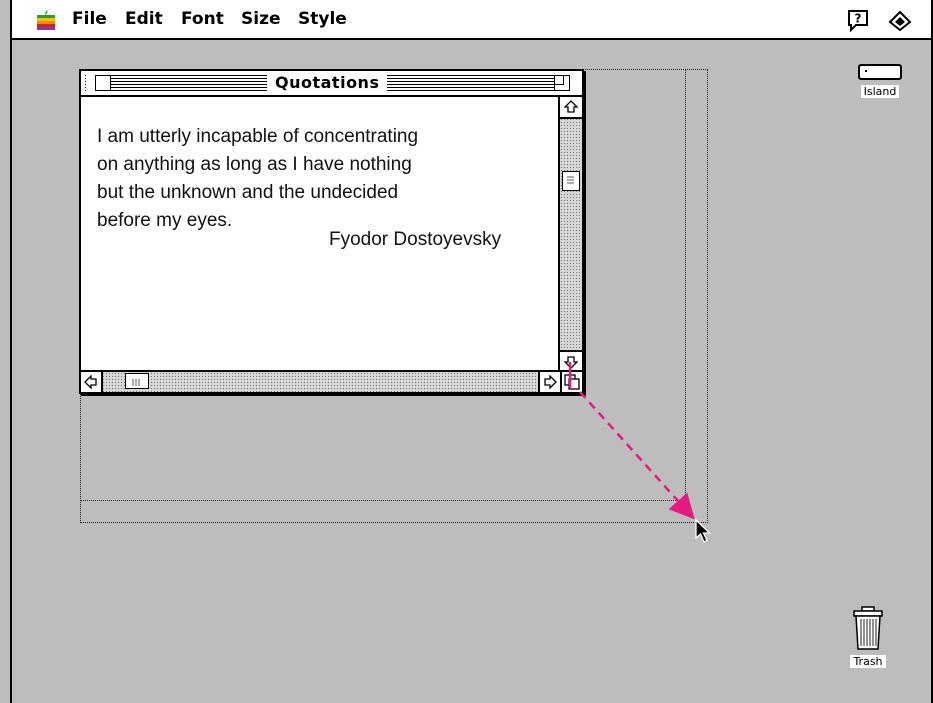  What do you see at coordinates (46, 20) in the screenshot?
I see `apple-menu-icon` at bounding box center [46, 20].